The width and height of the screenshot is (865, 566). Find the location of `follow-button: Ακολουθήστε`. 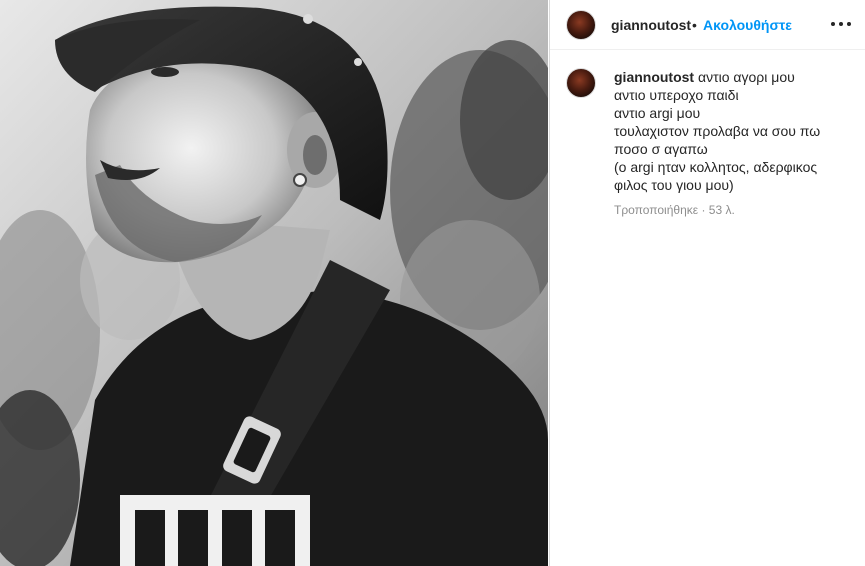

follow-button: Ακολουθήστε is located at coordinates (747, 25).